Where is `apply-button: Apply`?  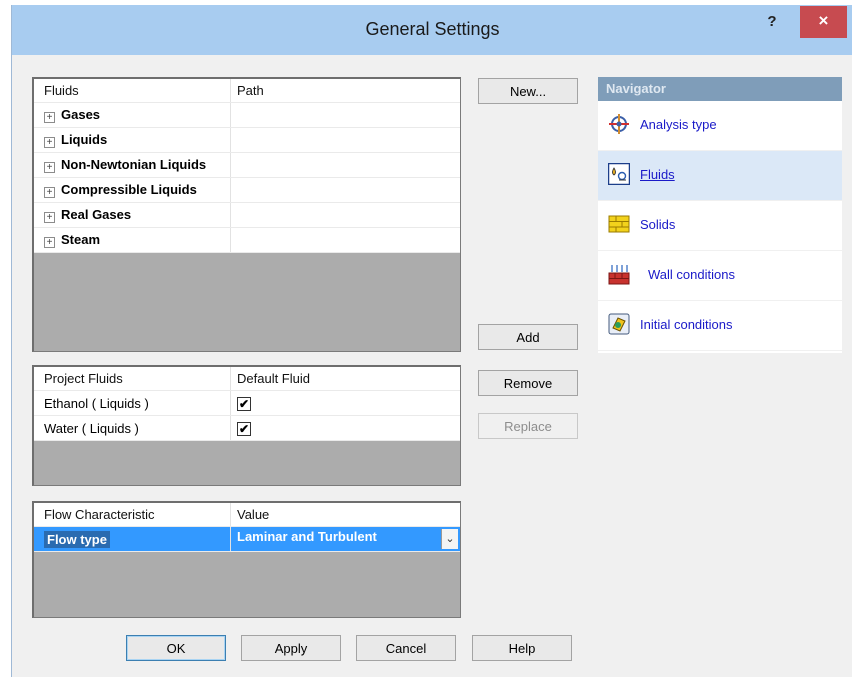
apply-button: Apply is located at coordinates (291, 648).